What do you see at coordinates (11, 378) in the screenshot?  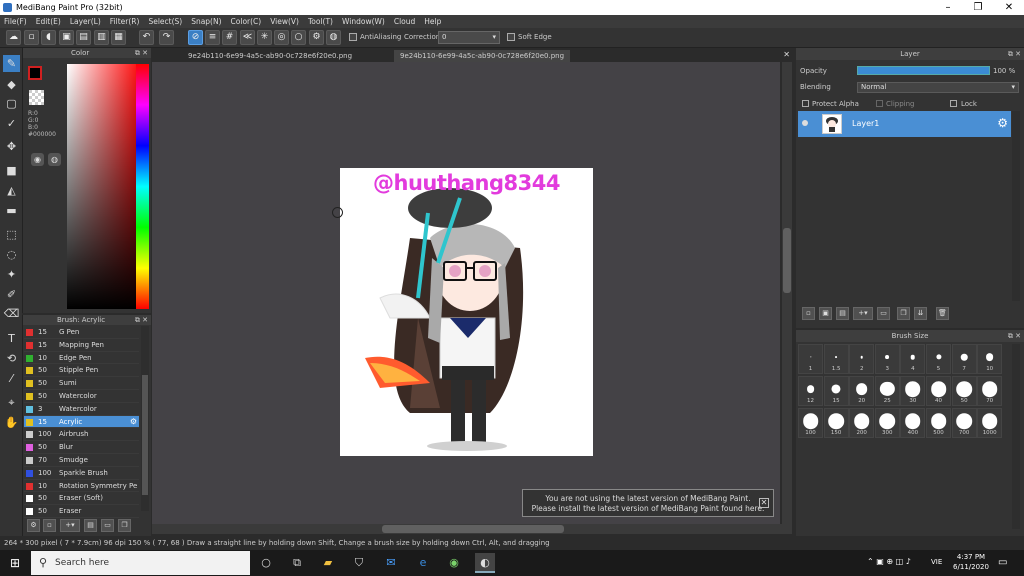 I see `divide-tool-icon: ⁄` at bounding box center [11, 378].